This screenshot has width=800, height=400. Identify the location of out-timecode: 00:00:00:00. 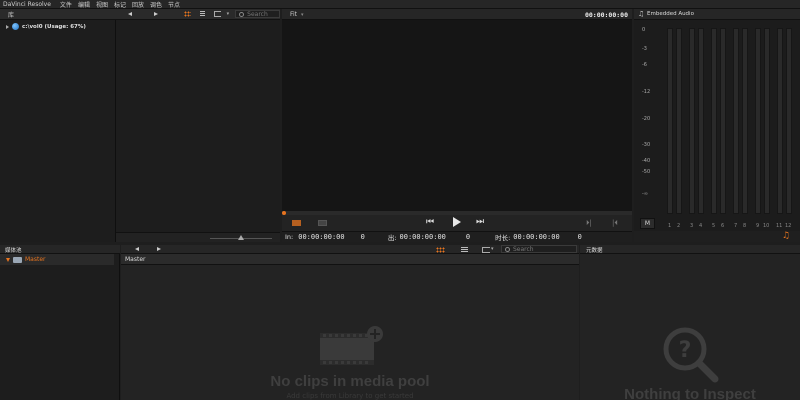
(423, 237).